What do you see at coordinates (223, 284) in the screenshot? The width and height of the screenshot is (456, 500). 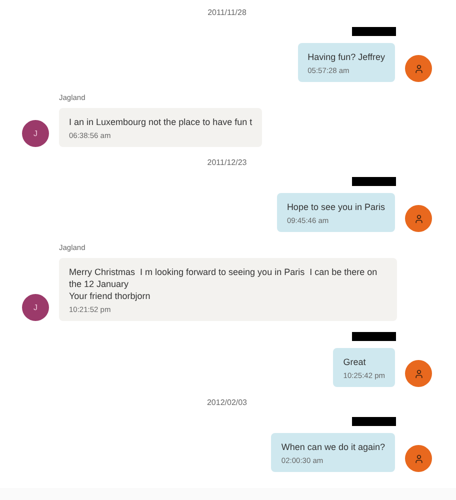 I see `message-text: Merry Christmas I m looking forward to seeing you in Paris I can be there on the 12 January Your friend thorbjorn` at bounding box center [223, 284].